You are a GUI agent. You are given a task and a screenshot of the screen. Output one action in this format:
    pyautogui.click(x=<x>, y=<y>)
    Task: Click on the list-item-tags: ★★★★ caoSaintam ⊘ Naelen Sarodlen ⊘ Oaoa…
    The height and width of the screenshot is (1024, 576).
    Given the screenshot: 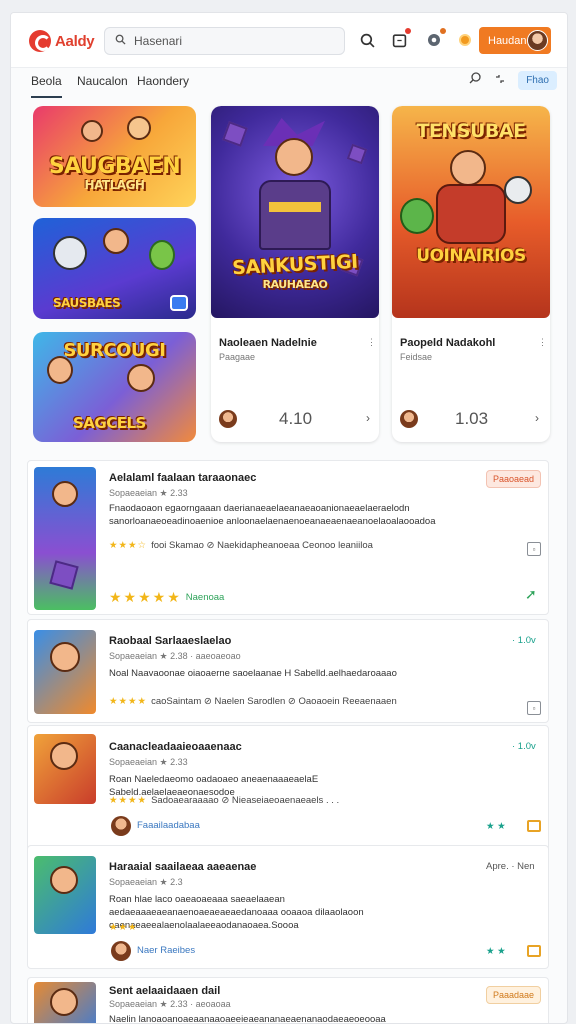 What is the action you would take?
    pyautogui.click(x=253, y=701)
    